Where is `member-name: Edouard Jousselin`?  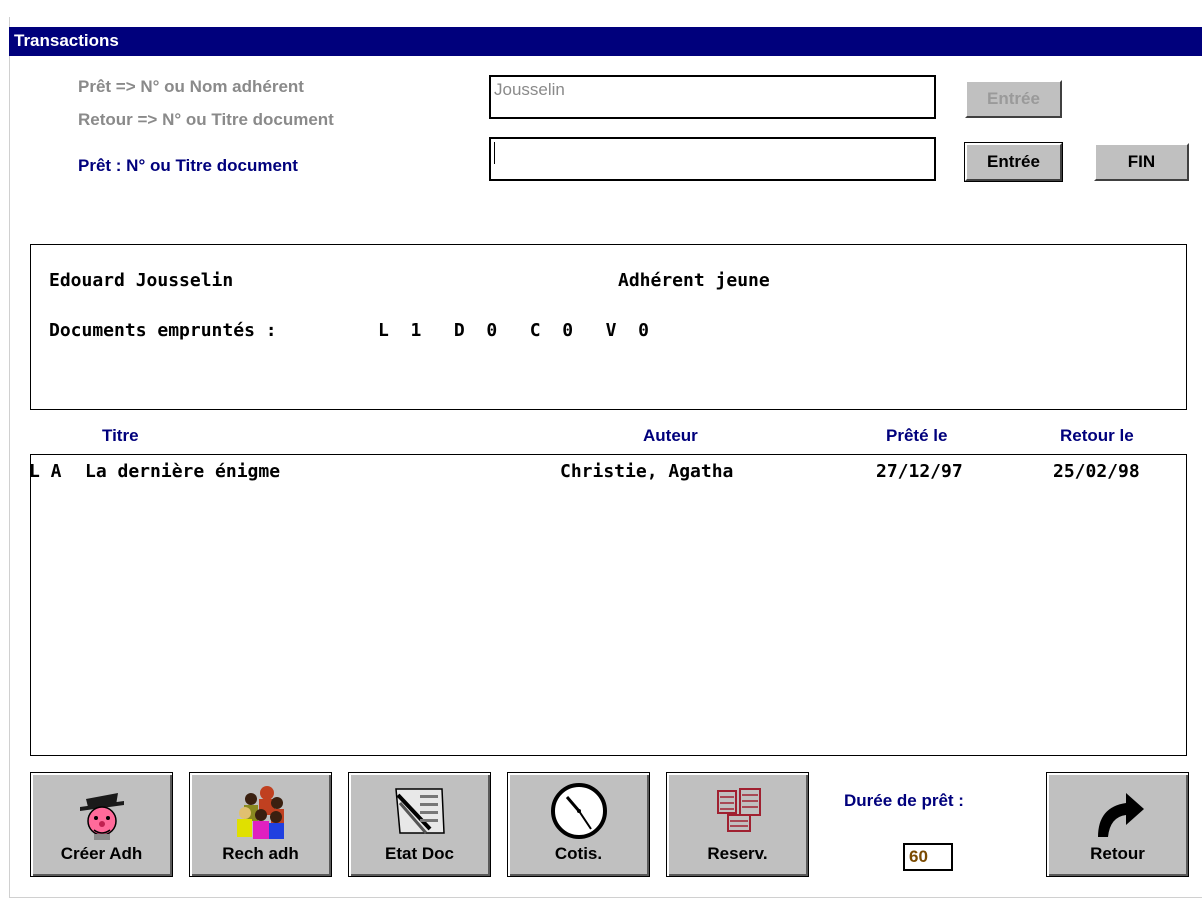
member-name: Edouard Jousselin is located at coordinates (141, 280).